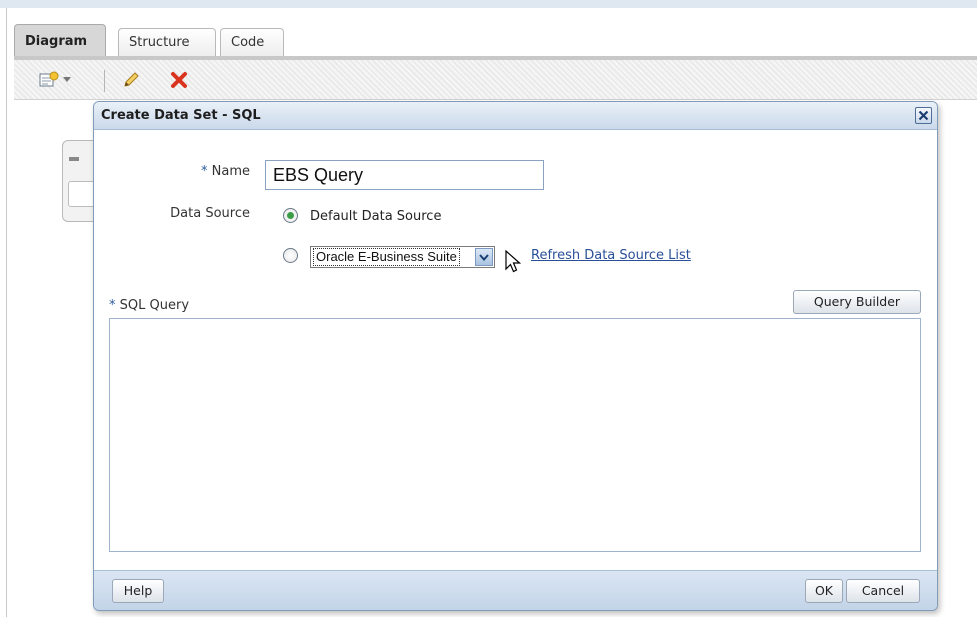 The height and width of the screenshot is (617, 977). What do you see at coordinates (404, 175) in the screenshot?
I see `name-field: EBS Query` at bounding box center [404, 175].